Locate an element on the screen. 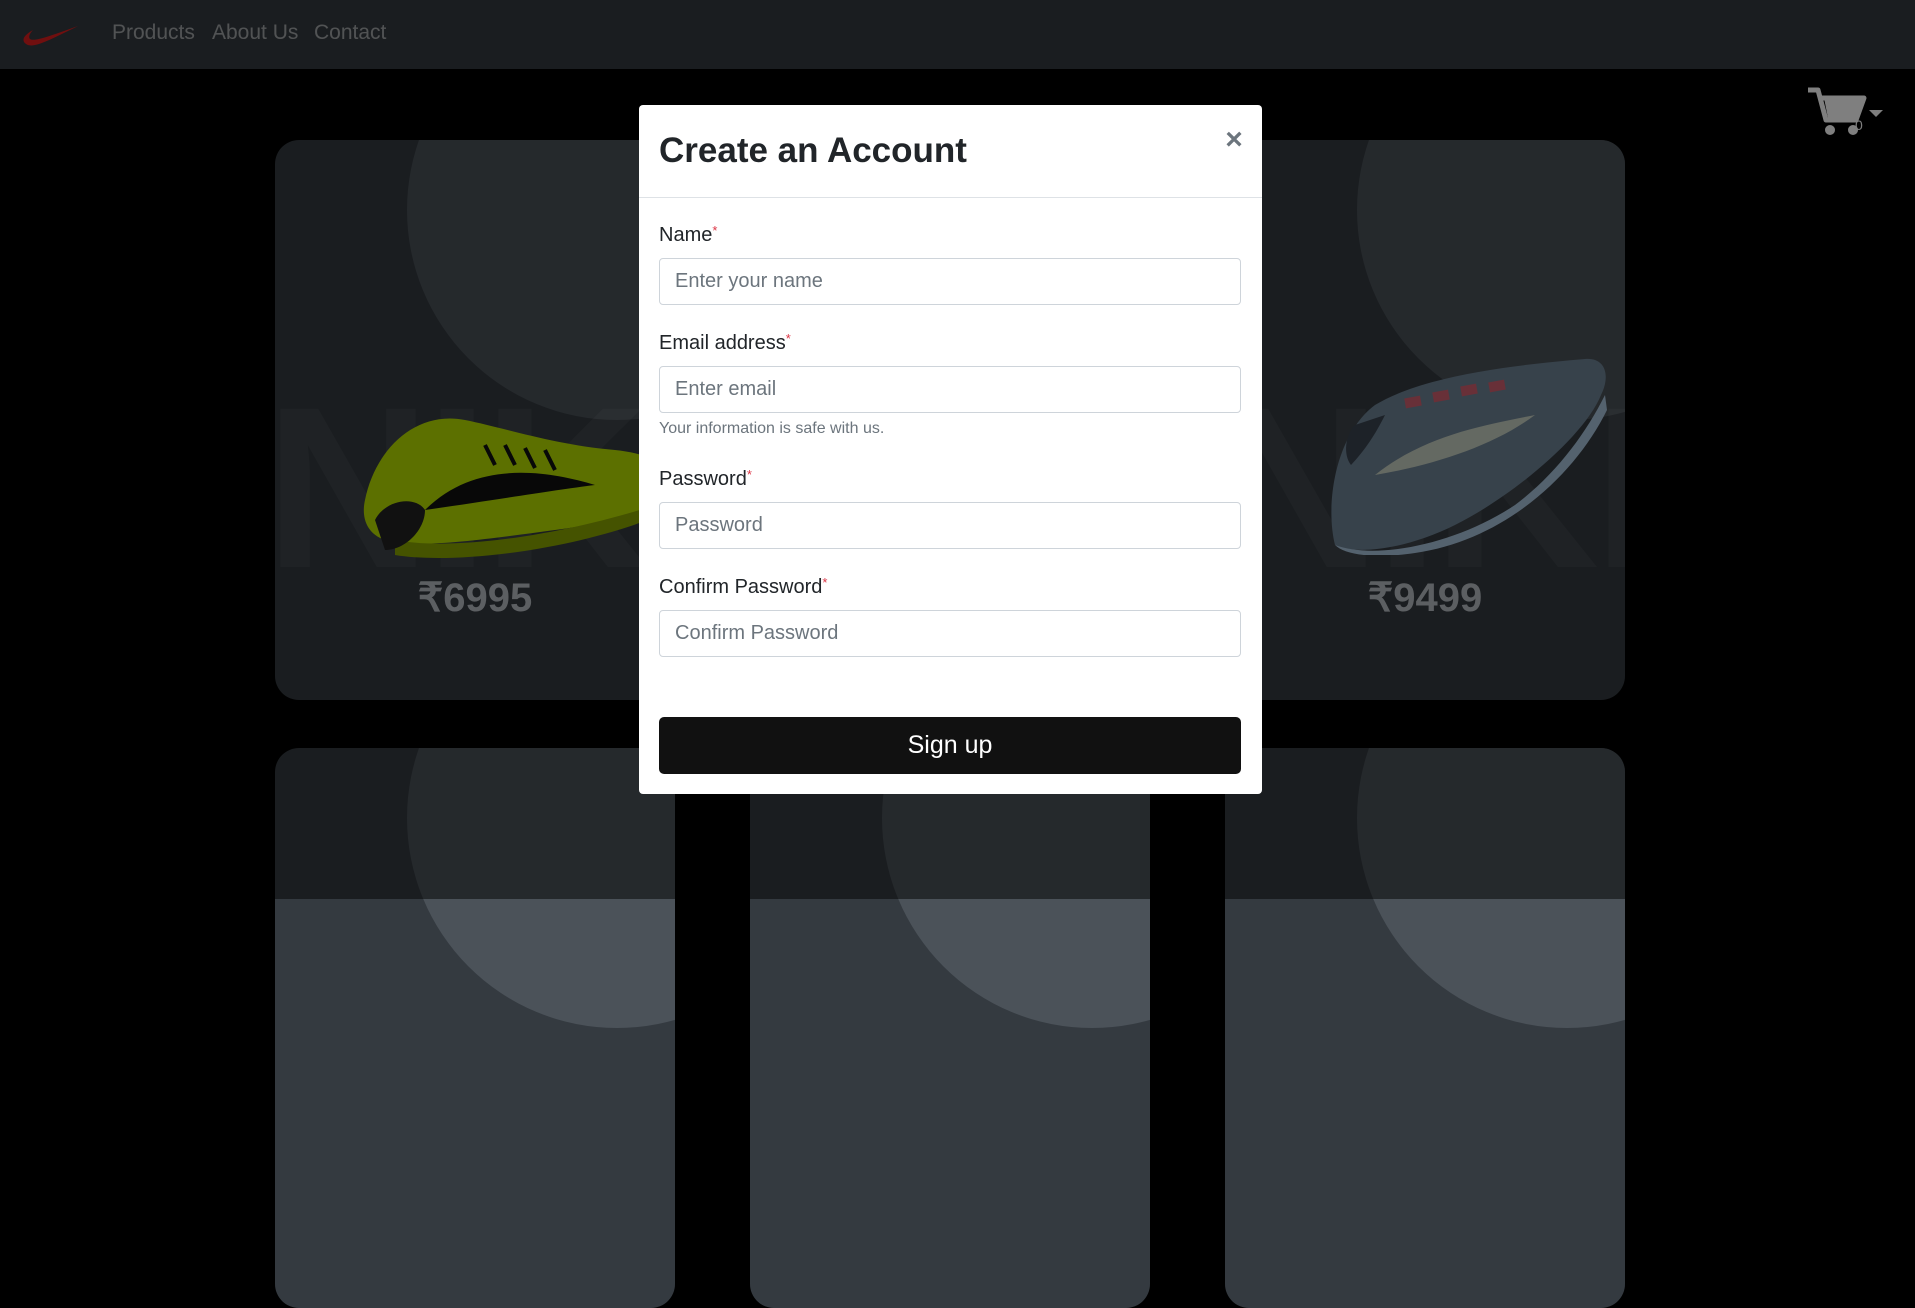 The image size is (1915, 1308). name-label-text: Name is located at coordinates (686, 235).